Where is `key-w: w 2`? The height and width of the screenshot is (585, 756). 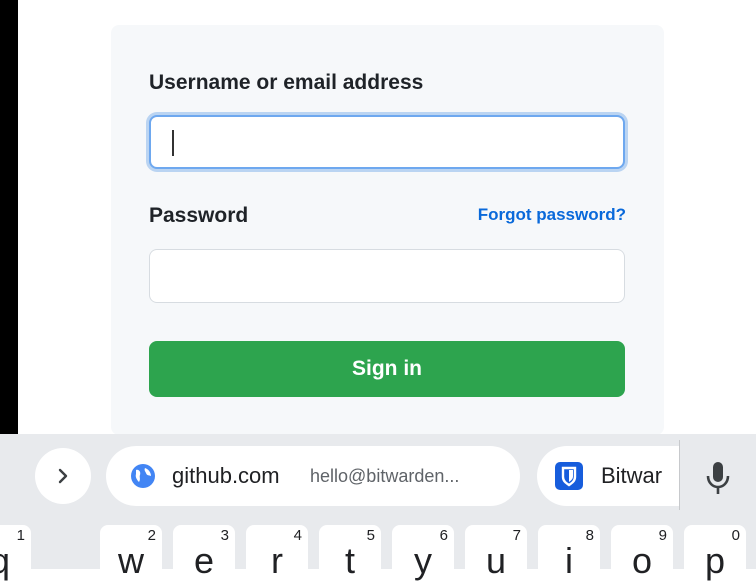
key-w: w 2 is located at coordinates (131, 555).